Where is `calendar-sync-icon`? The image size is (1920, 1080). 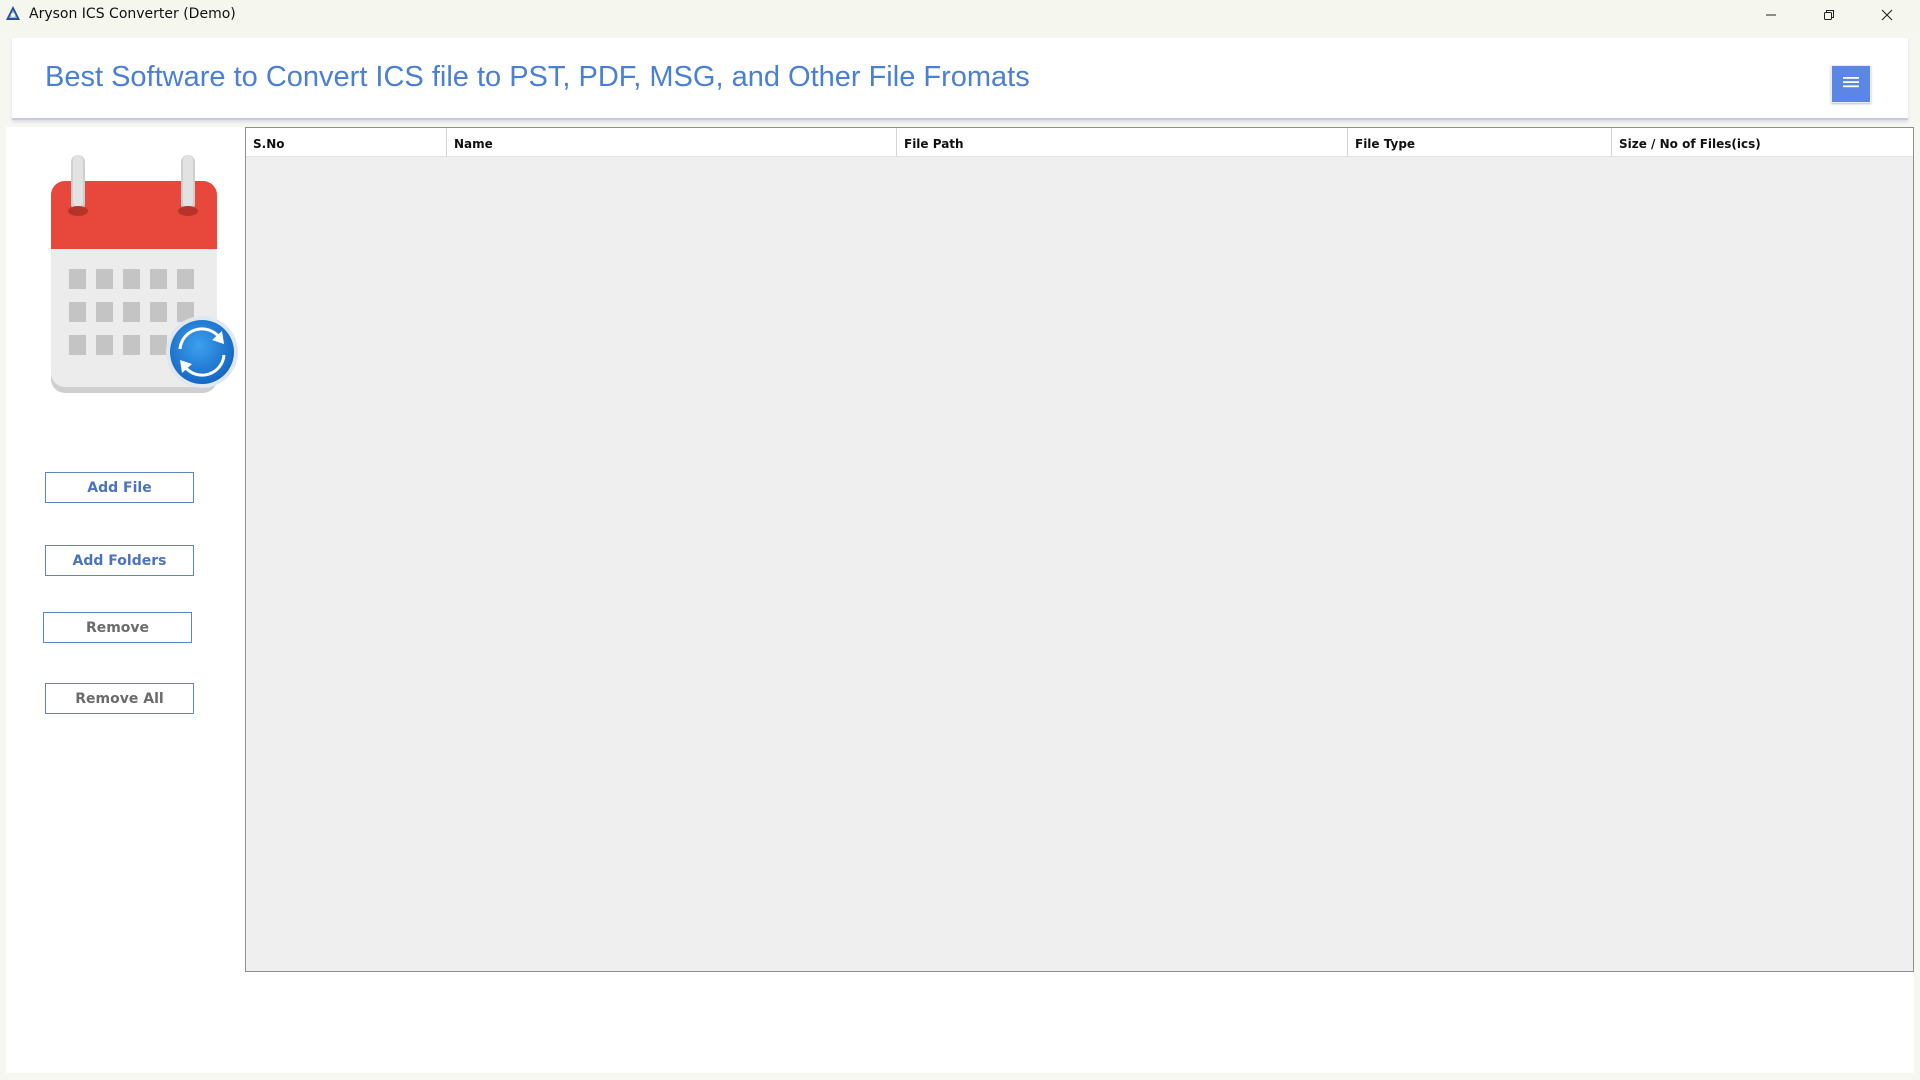 calendar-sync-icon is located at coordinates (141, 277).